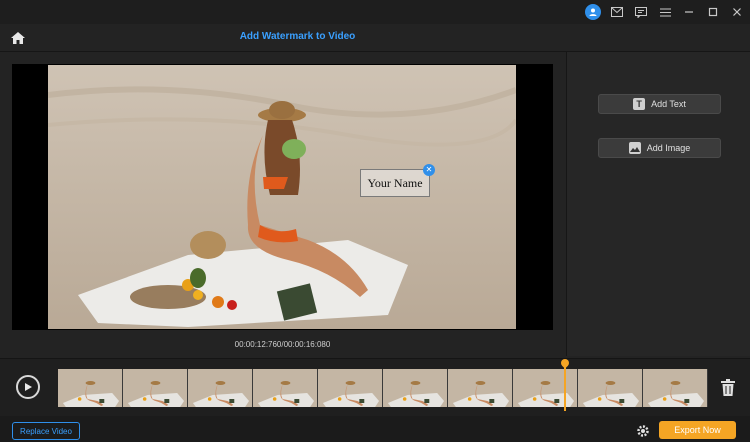 This screenshot has width=750, height=442. Describe the element at coordinates (593, 12) in the screenshot. I see `user-icon` at that location.